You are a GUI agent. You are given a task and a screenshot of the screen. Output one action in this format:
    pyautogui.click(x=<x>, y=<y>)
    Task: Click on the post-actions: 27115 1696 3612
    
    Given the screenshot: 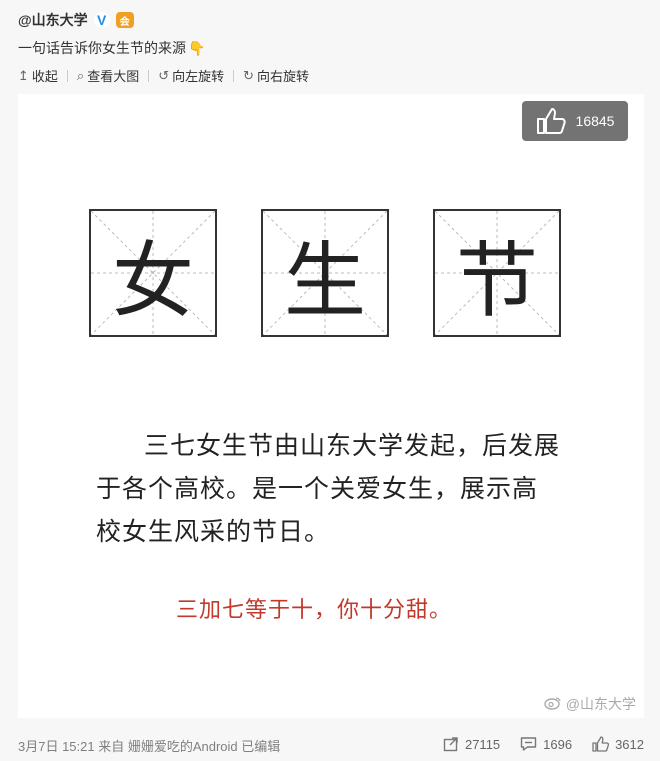 What is the action you would take?
    pyautogui.click(x=543, y=744)
    